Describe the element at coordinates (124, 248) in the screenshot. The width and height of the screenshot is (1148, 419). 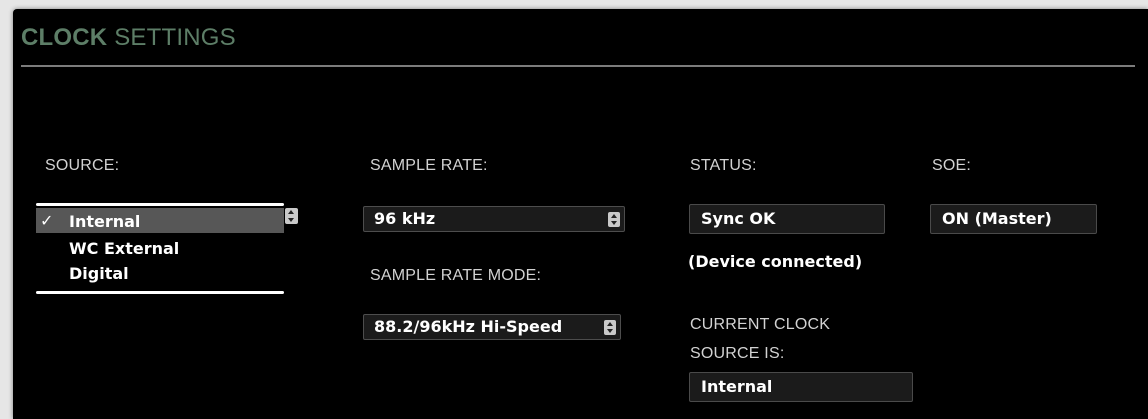
I see `source-option-wc-external: WC External` at that location.